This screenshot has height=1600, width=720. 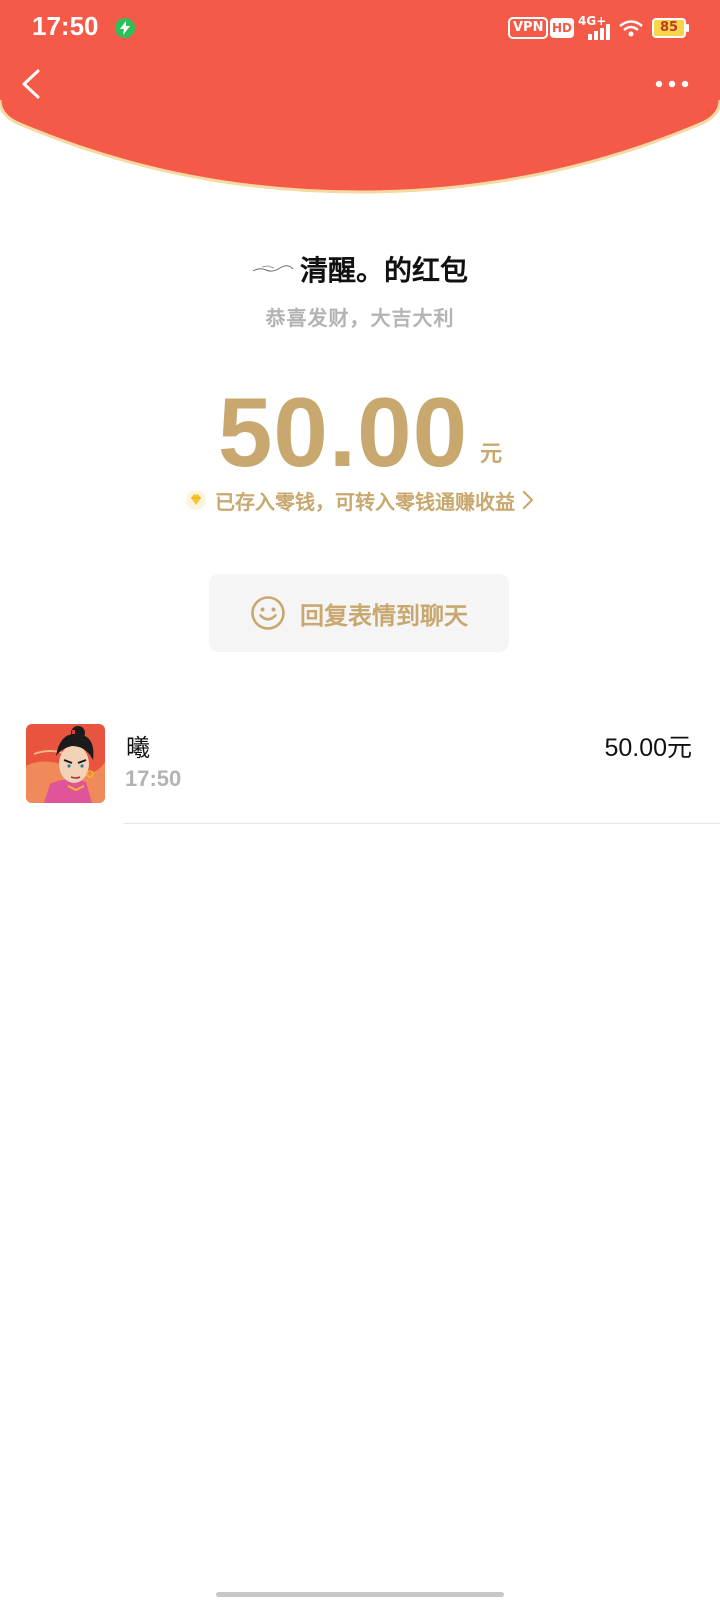 What do you see at coordinates (125, 28) in the screenshot?
I see `charging-icon` at bounding box center [125, 28].